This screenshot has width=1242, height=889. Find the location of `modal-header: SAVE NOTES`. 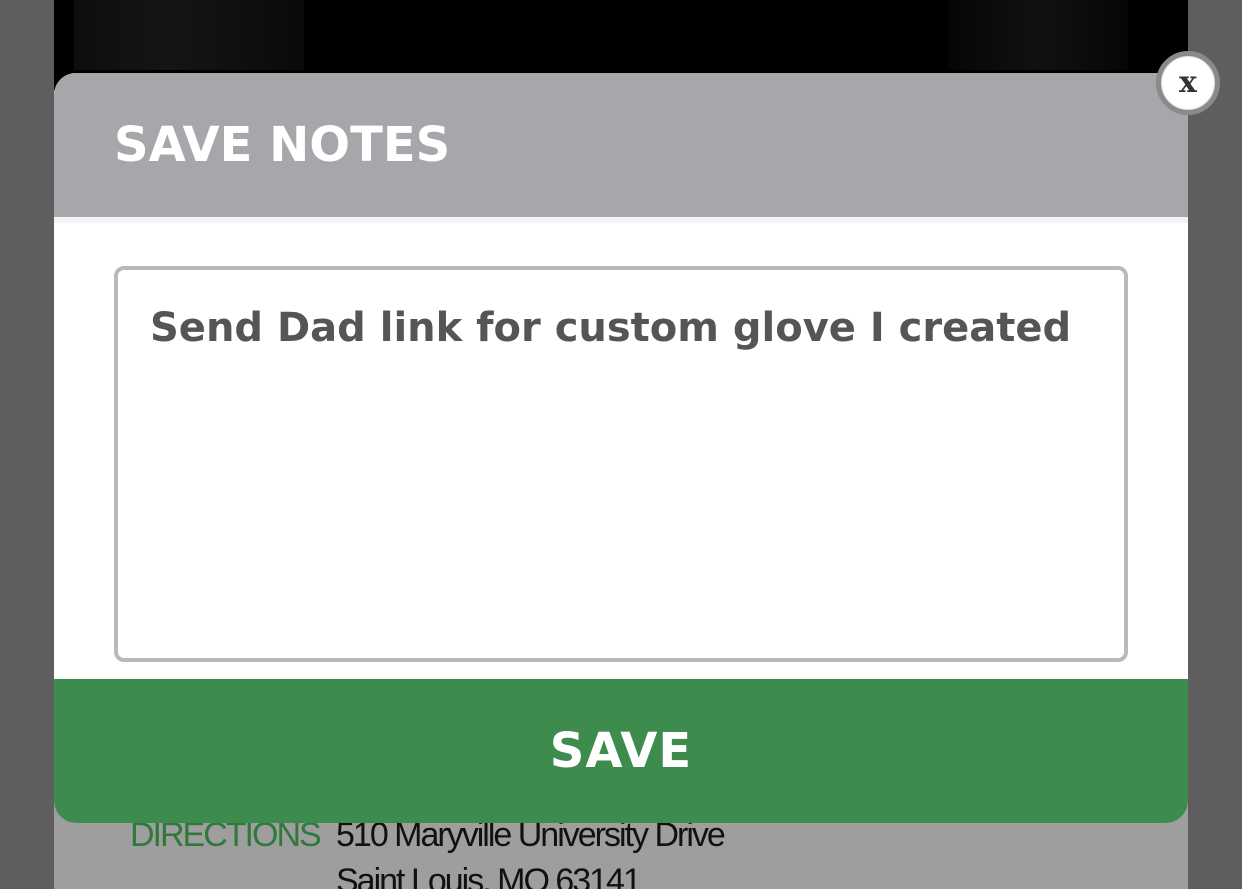

modal-header: SAVE NOTES is located at coordinates (621, 145).